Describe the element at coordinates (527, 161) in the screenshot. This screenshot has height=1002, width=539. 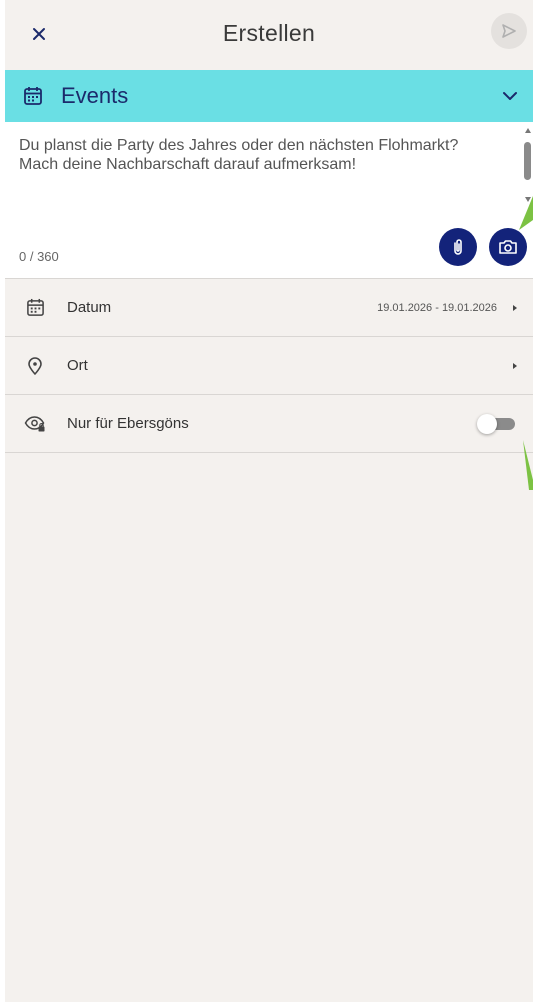
I see `scroll-thumb` at that location.